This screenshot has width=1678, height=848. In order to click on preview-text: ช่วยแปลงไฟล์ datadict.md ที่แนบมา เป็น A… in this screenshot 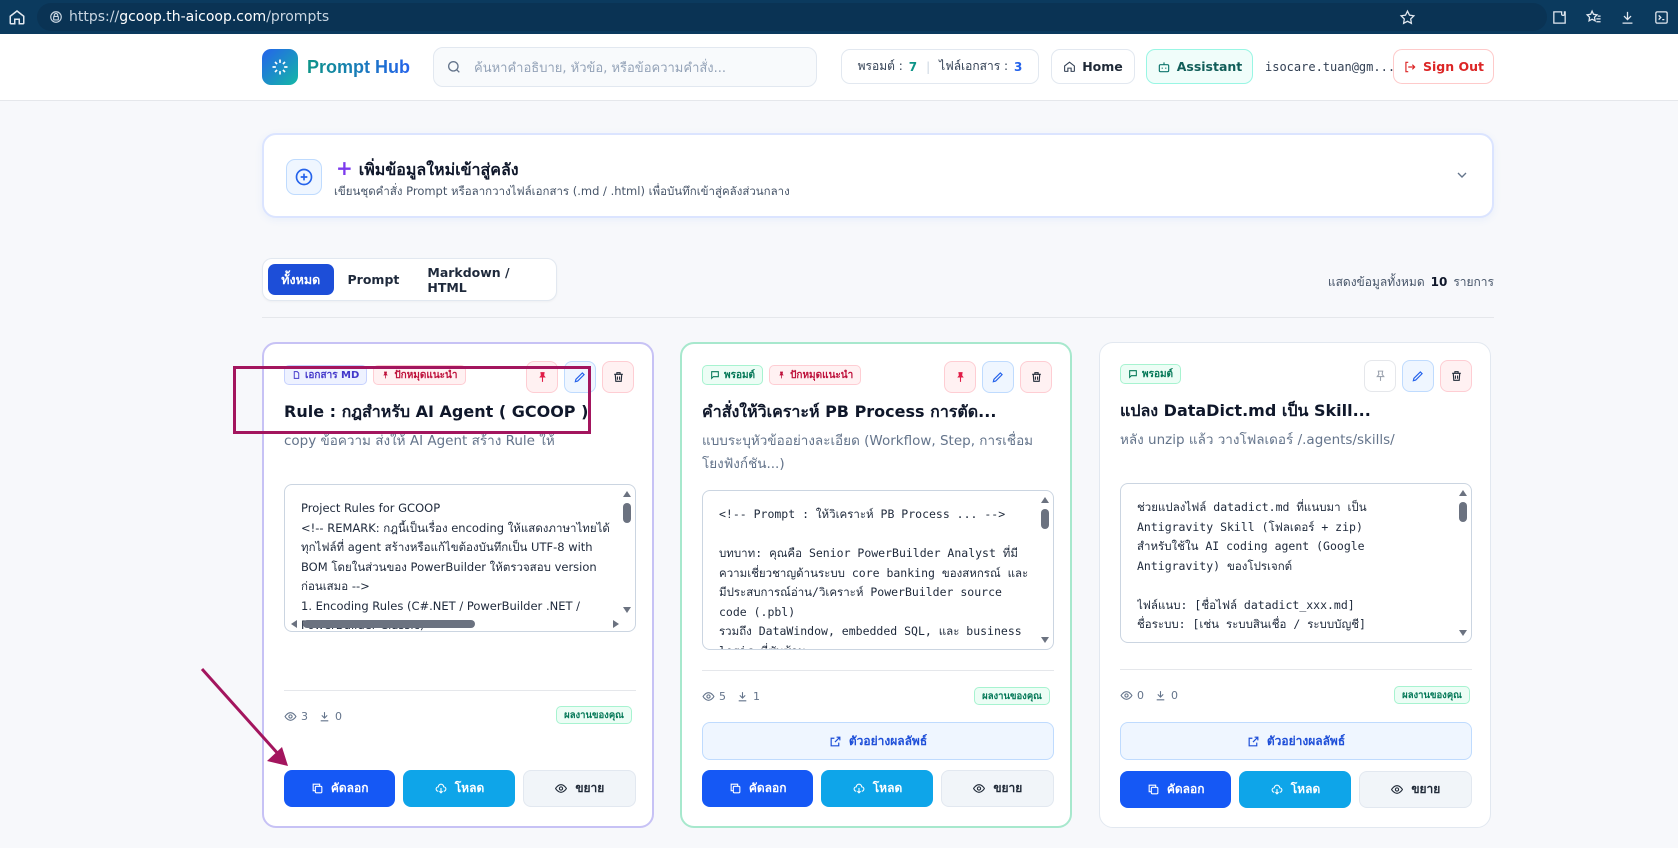, I will do `click(1252, 565)`.